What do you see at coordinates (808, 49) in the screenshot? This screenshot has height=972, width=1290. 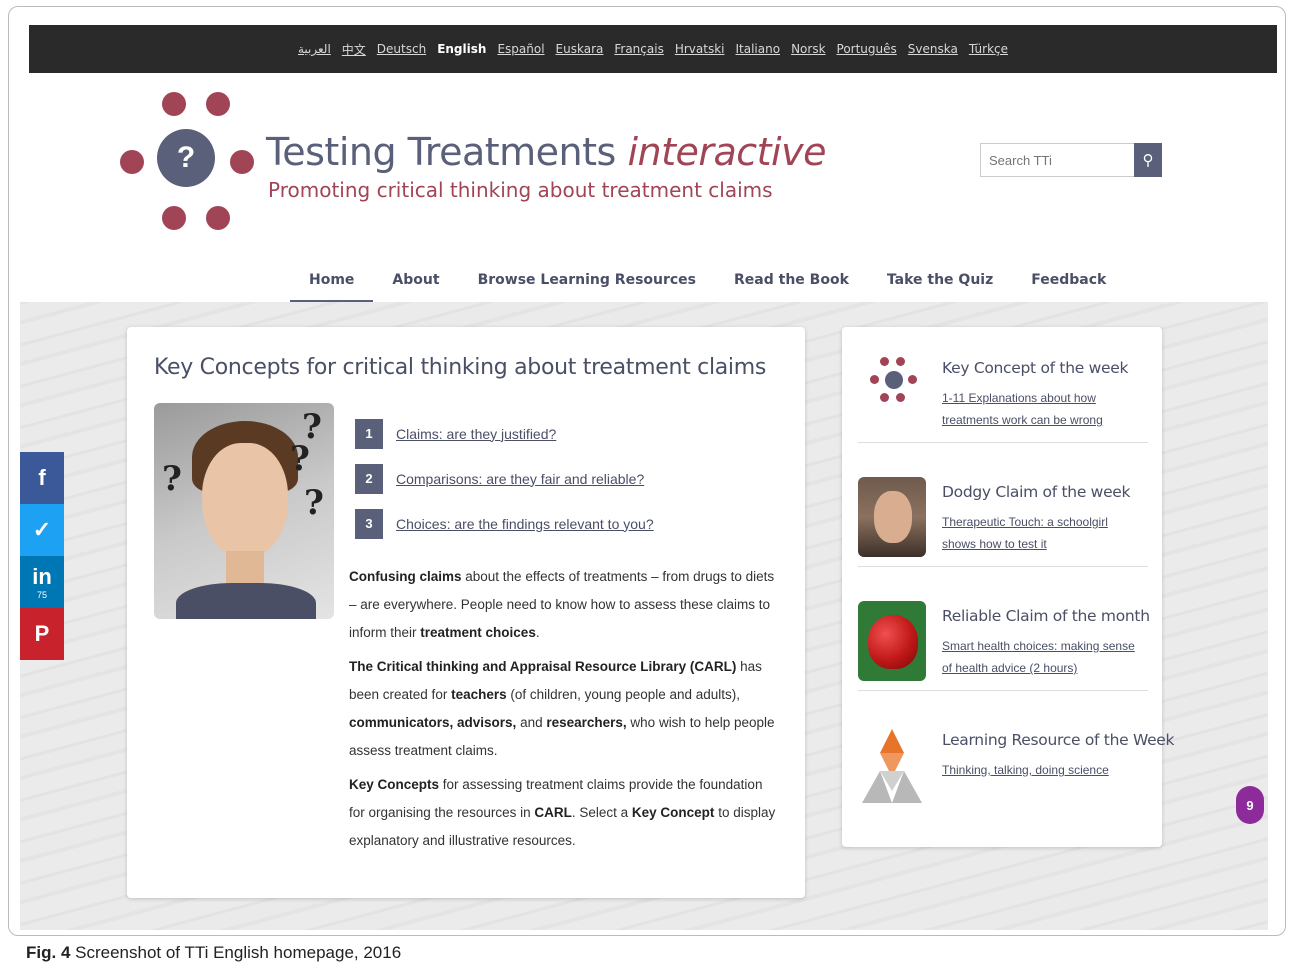 I see `lang-norsk: Norsk` at bounding box center [808, 49].